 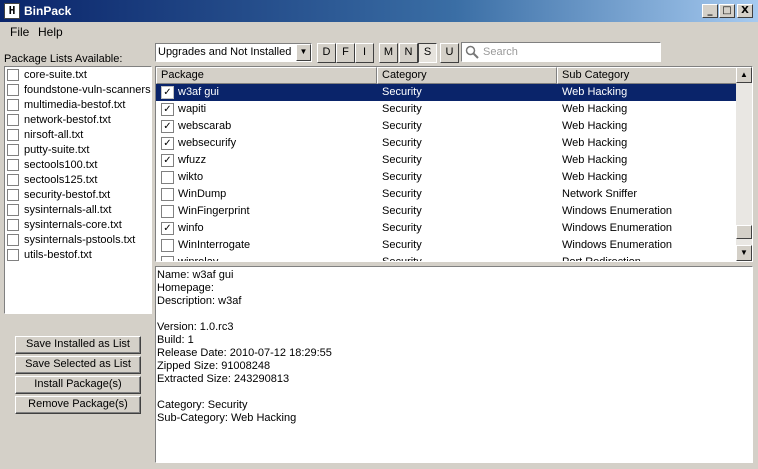 I want to click on package-list-label: core-suite.txt, so click(x=55, y=75).